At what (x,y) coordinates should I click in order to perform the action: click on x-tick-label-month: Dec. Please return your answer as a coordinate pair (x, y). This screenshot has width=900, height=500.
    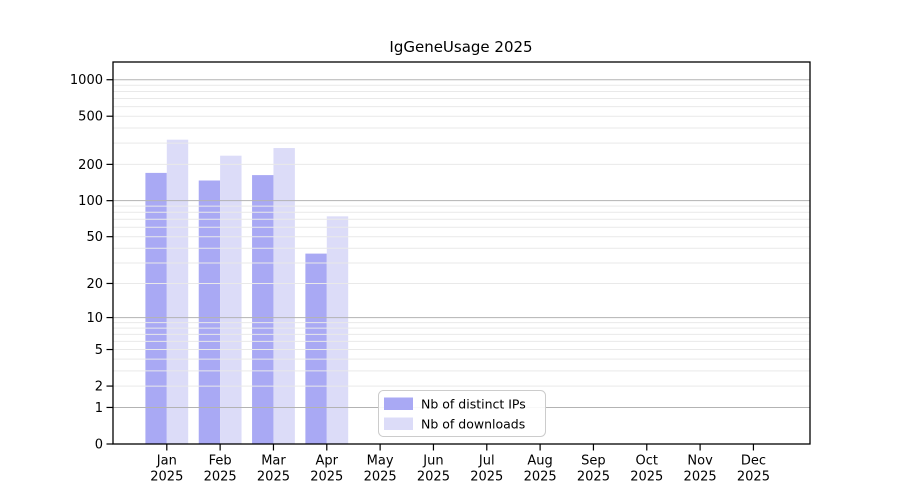
    Looking at the image, I should click on (753, 461).